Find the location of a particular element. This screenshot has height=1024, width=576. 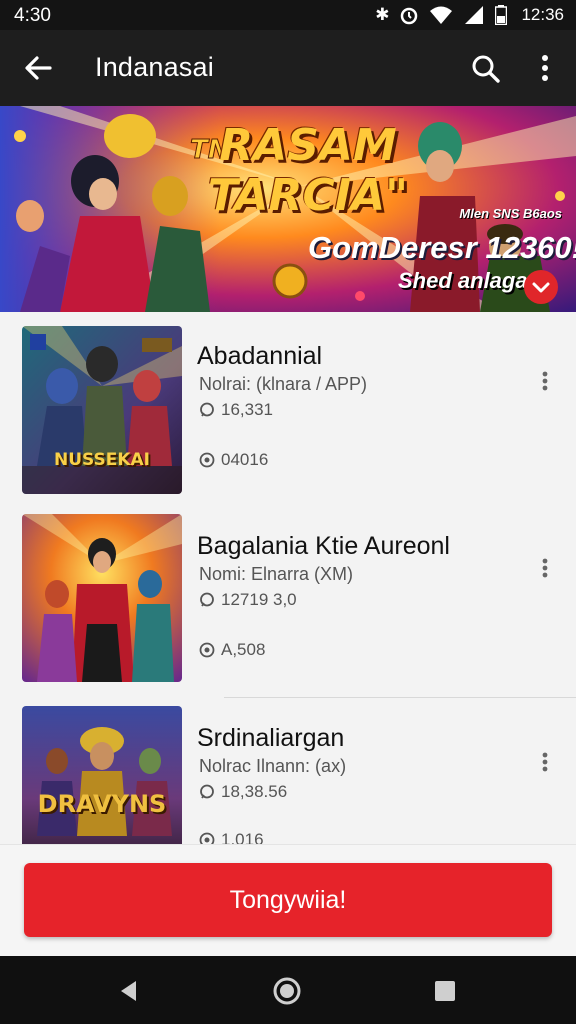

primary-cta-button: Tongywiia! is located at coordinates (288, 900).